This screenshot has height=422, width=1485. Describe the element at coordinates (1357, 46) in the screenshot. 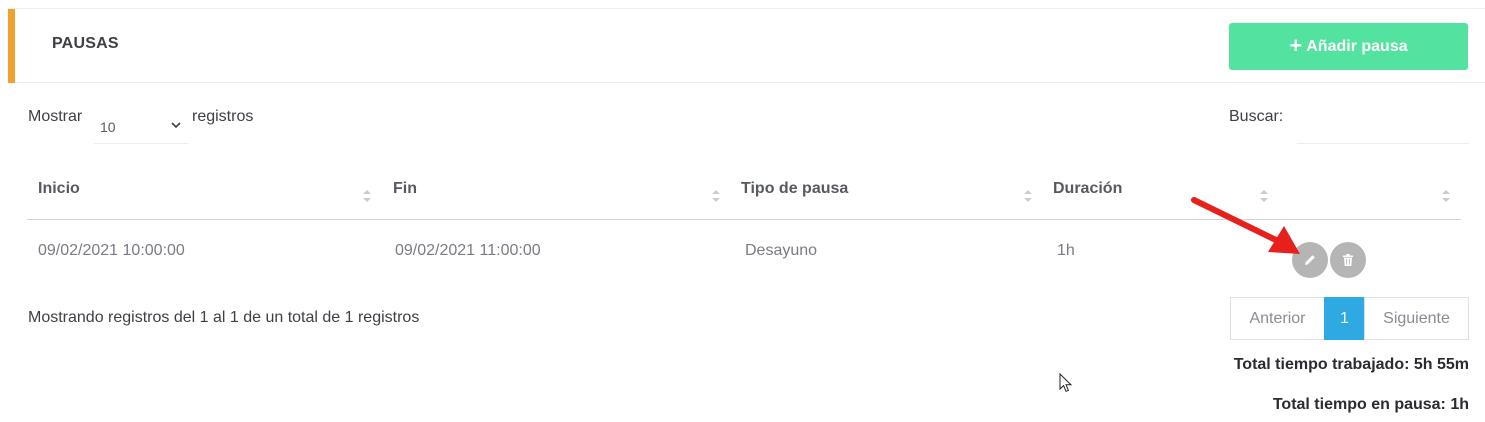

I see `add-pause-label: Añadir pausa` at that location.